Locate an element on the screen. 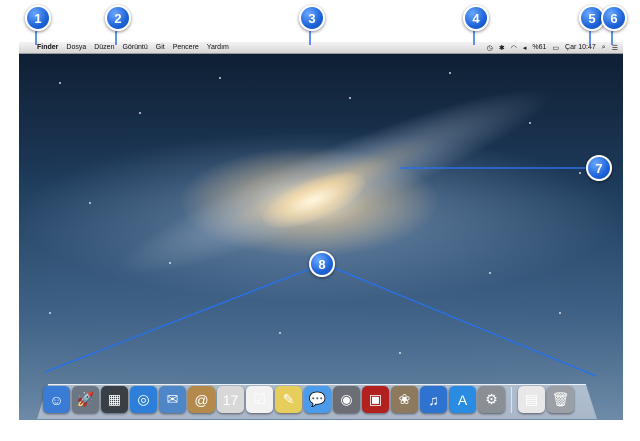 The image size is (640, 441). callout-6: 6 is located at coordinates (614, 18).